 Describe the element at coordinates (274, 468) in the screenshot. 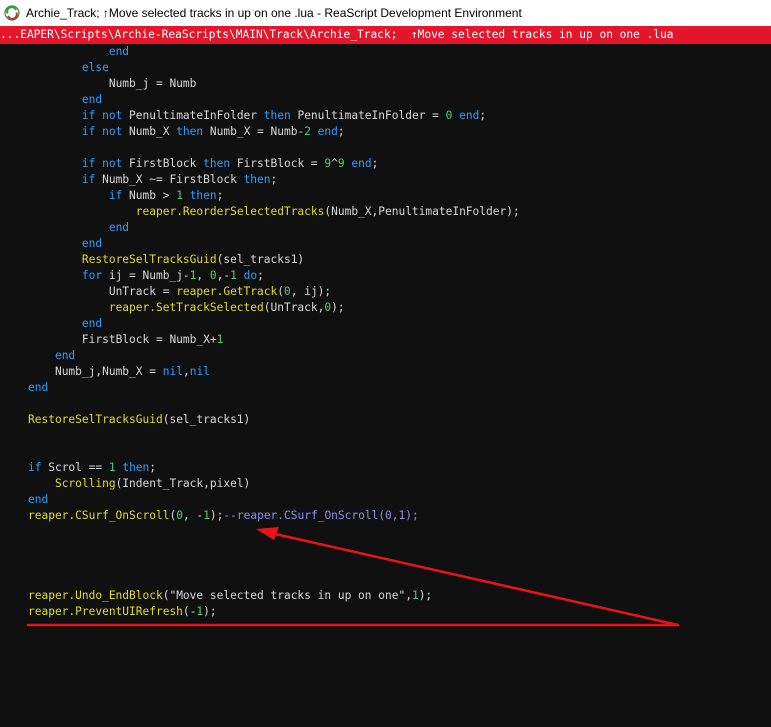

I see `code-line: if Scrol == 1 then;` at that location.